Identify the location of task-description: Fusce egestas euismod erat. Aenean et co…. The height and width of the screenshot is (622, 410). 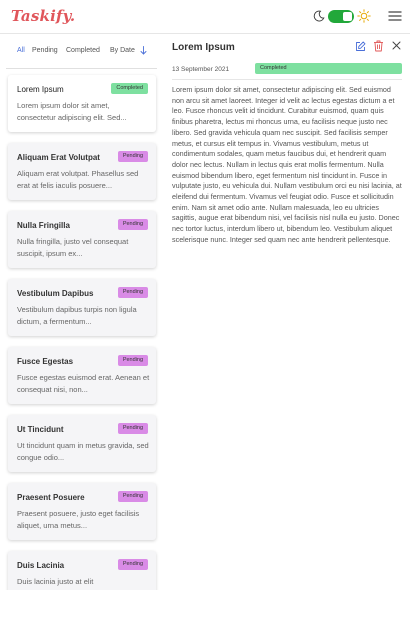
(83, 383).